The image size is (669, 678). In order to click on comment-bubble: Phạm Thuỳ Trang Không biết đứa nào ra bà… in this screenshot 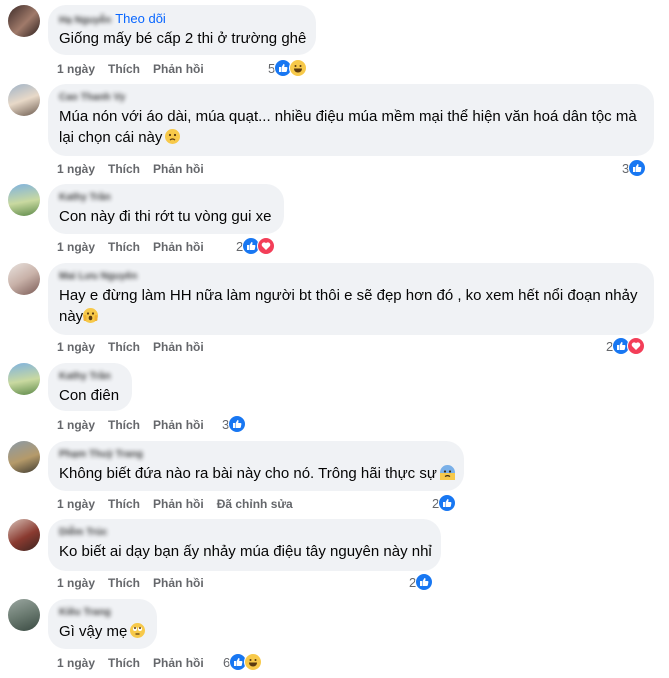, I will do `click(256, 466)`.